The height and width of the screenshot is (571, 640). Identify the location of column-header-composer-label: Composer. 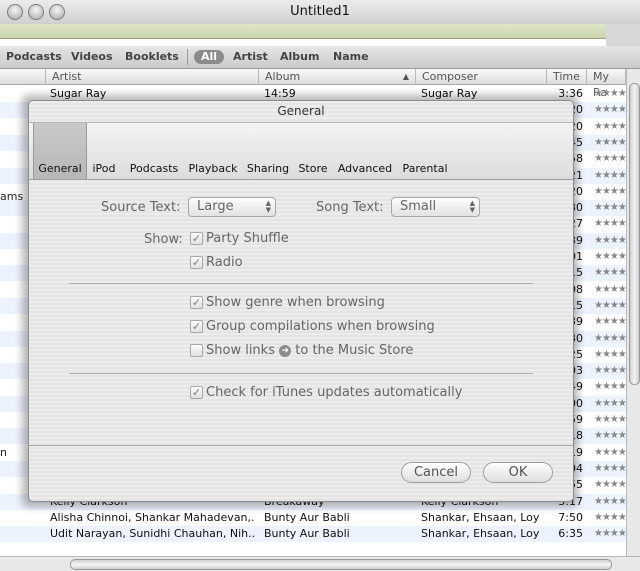
(450, 76).